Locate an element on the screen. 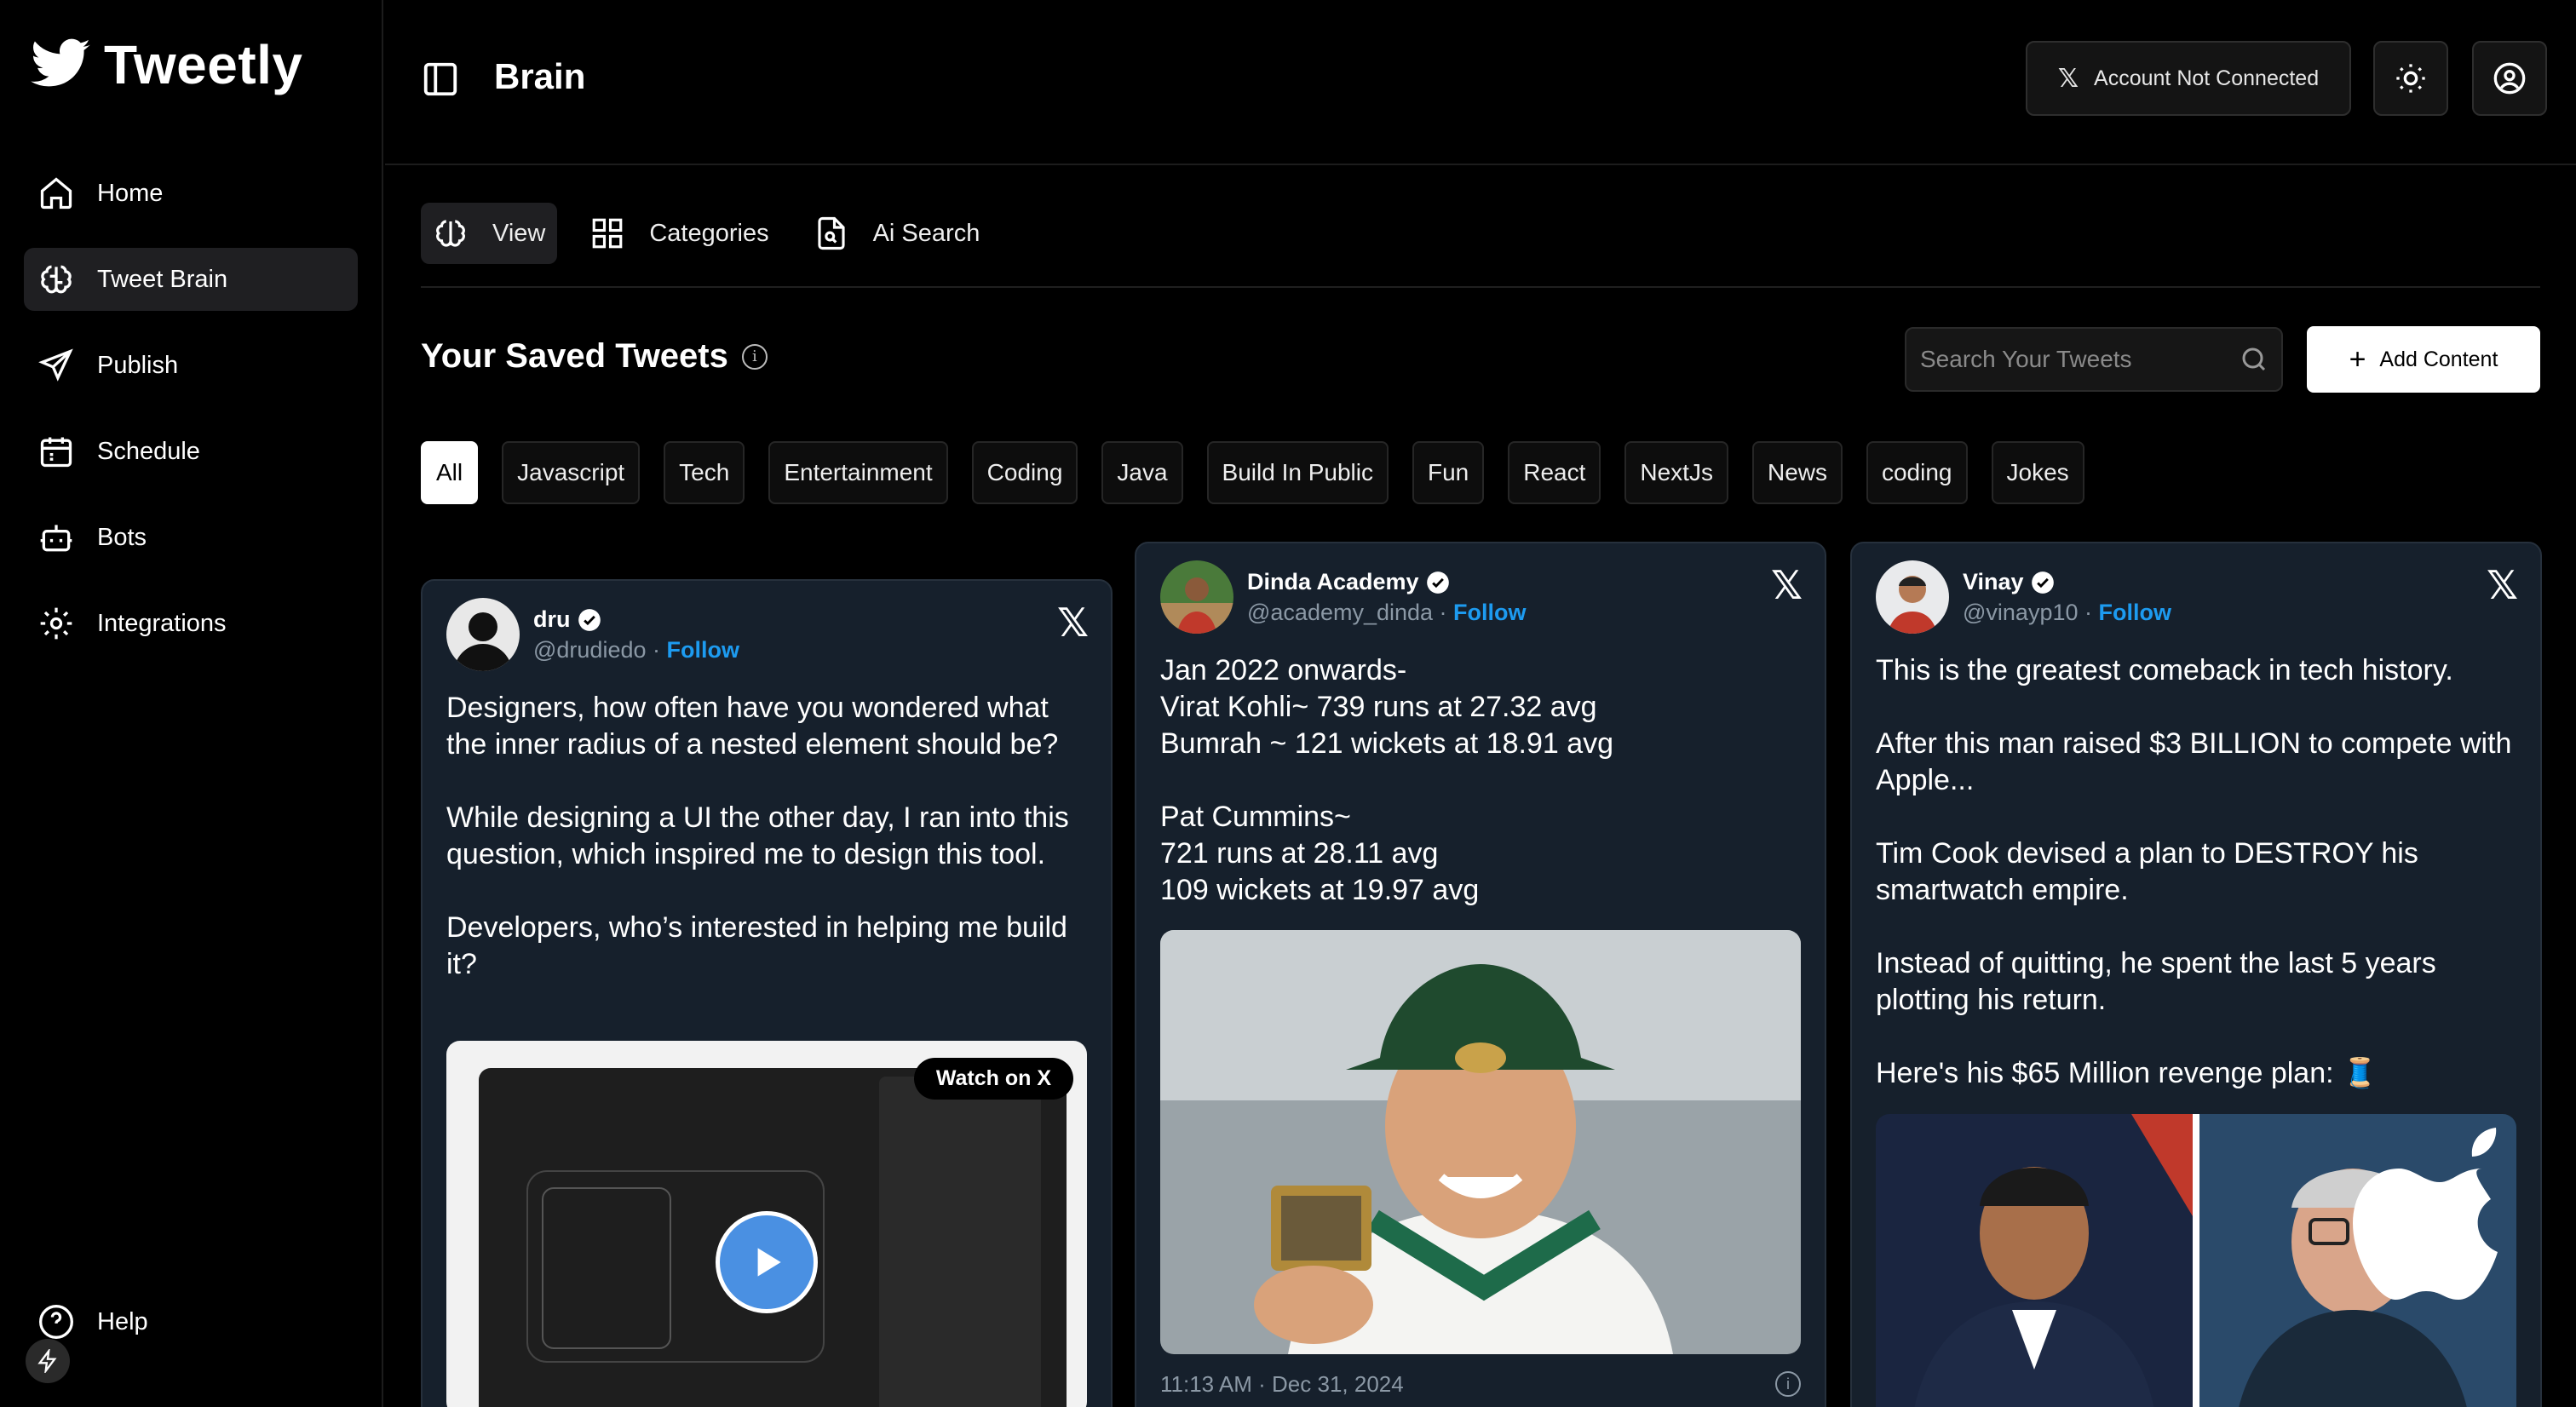 The height and width of the screenshot is (1407, 2576). tab-view: View is located at coordinates (490, 233).